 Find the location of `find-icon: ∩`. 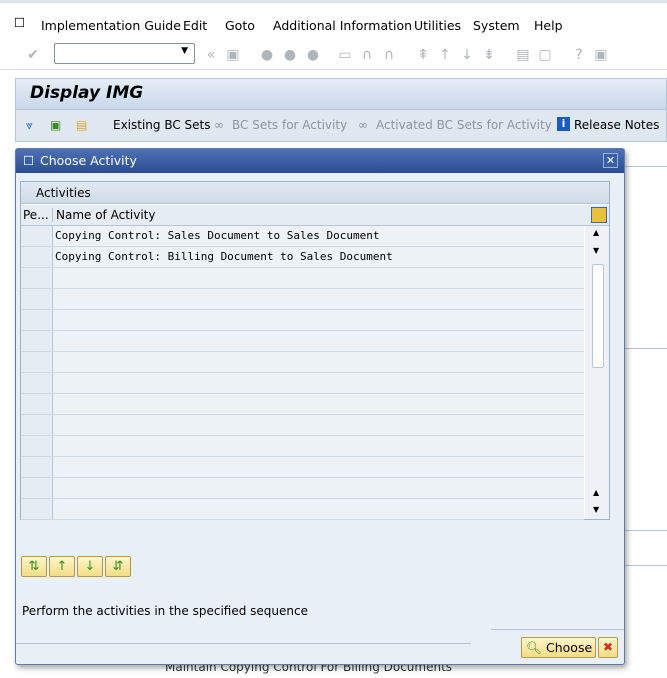

find-icon: ∩ is located at coordinates (367, 55).